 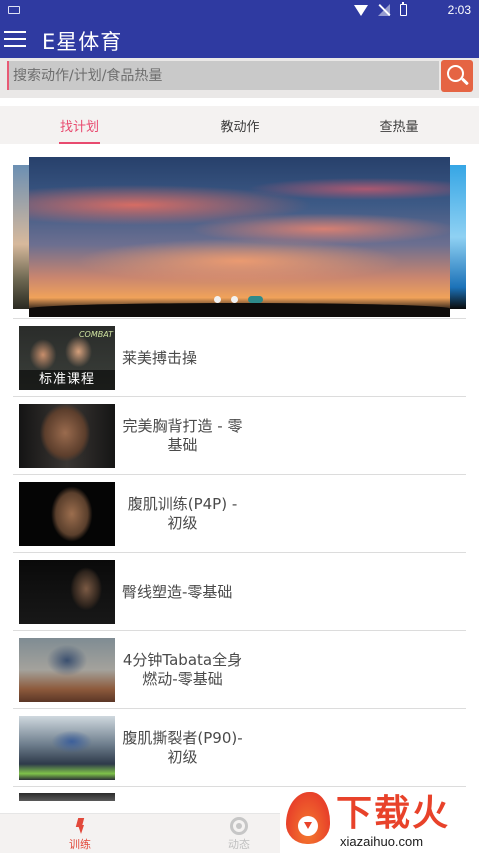 What do you see at coordinates (403, 9) in the screenshot?
I see `battery-icon` at bounding box center [403, 9].